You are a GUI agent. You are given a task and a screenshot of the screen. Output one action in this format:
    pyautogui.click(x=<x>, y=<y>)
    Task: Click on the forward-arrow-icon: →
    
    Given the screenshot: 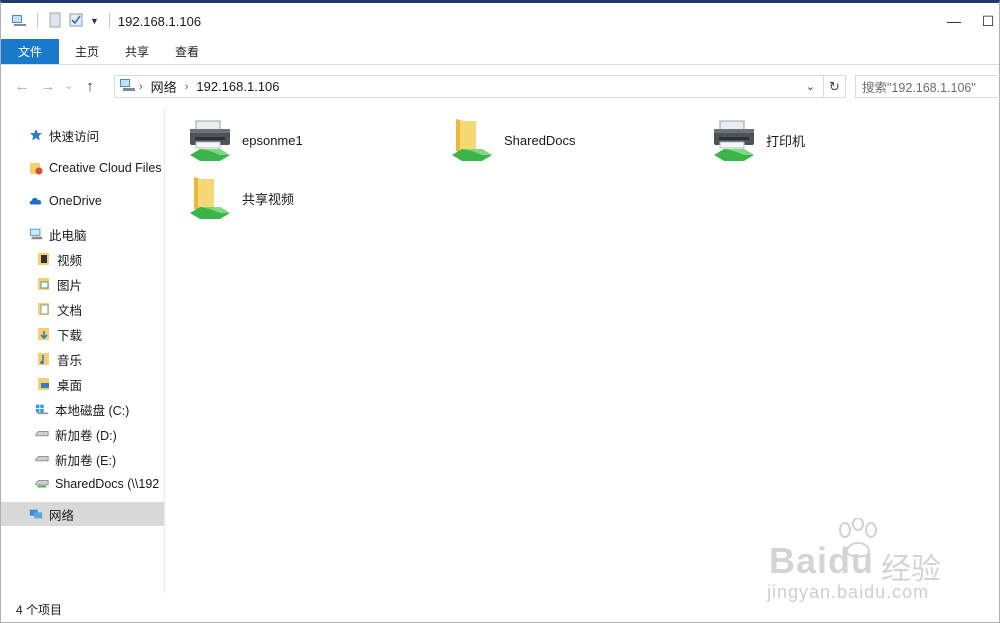 What is the action you would take?
    pyautogui.click(x=48, y=86)
    